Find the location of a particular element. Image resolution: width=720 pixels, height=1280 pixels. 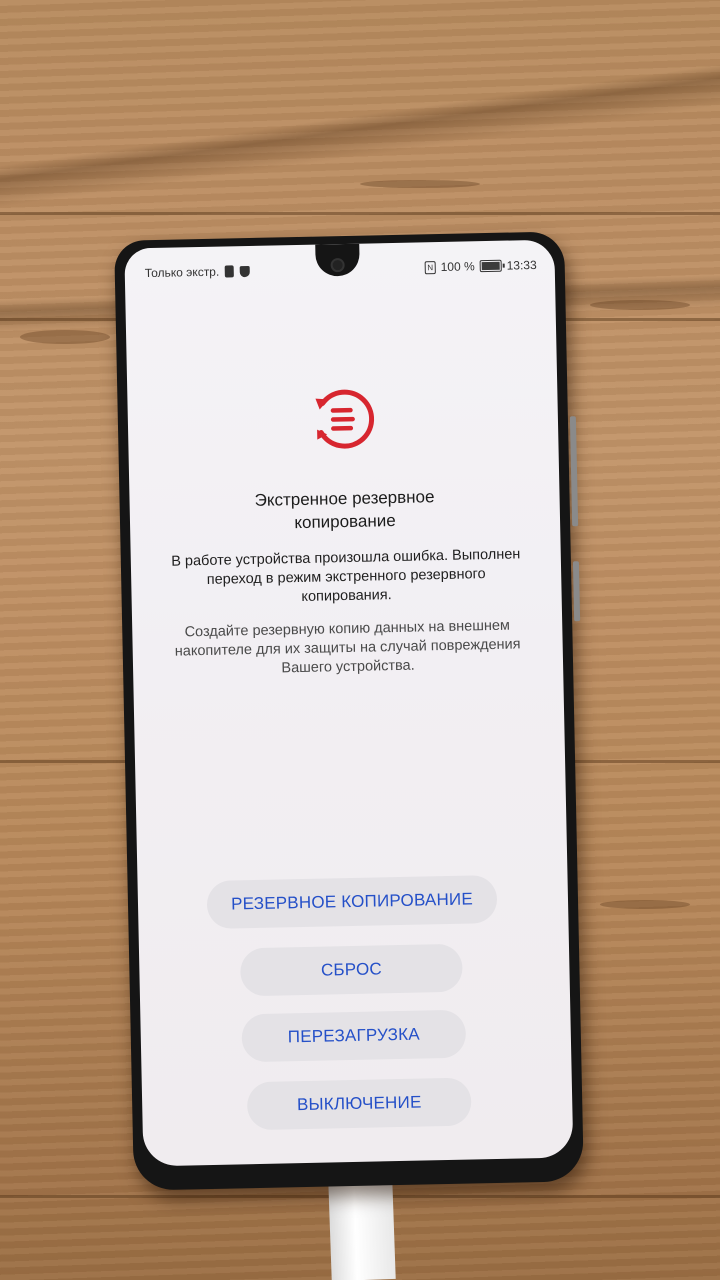

status-left: Только экстр. is located at coordinates (198, 272).